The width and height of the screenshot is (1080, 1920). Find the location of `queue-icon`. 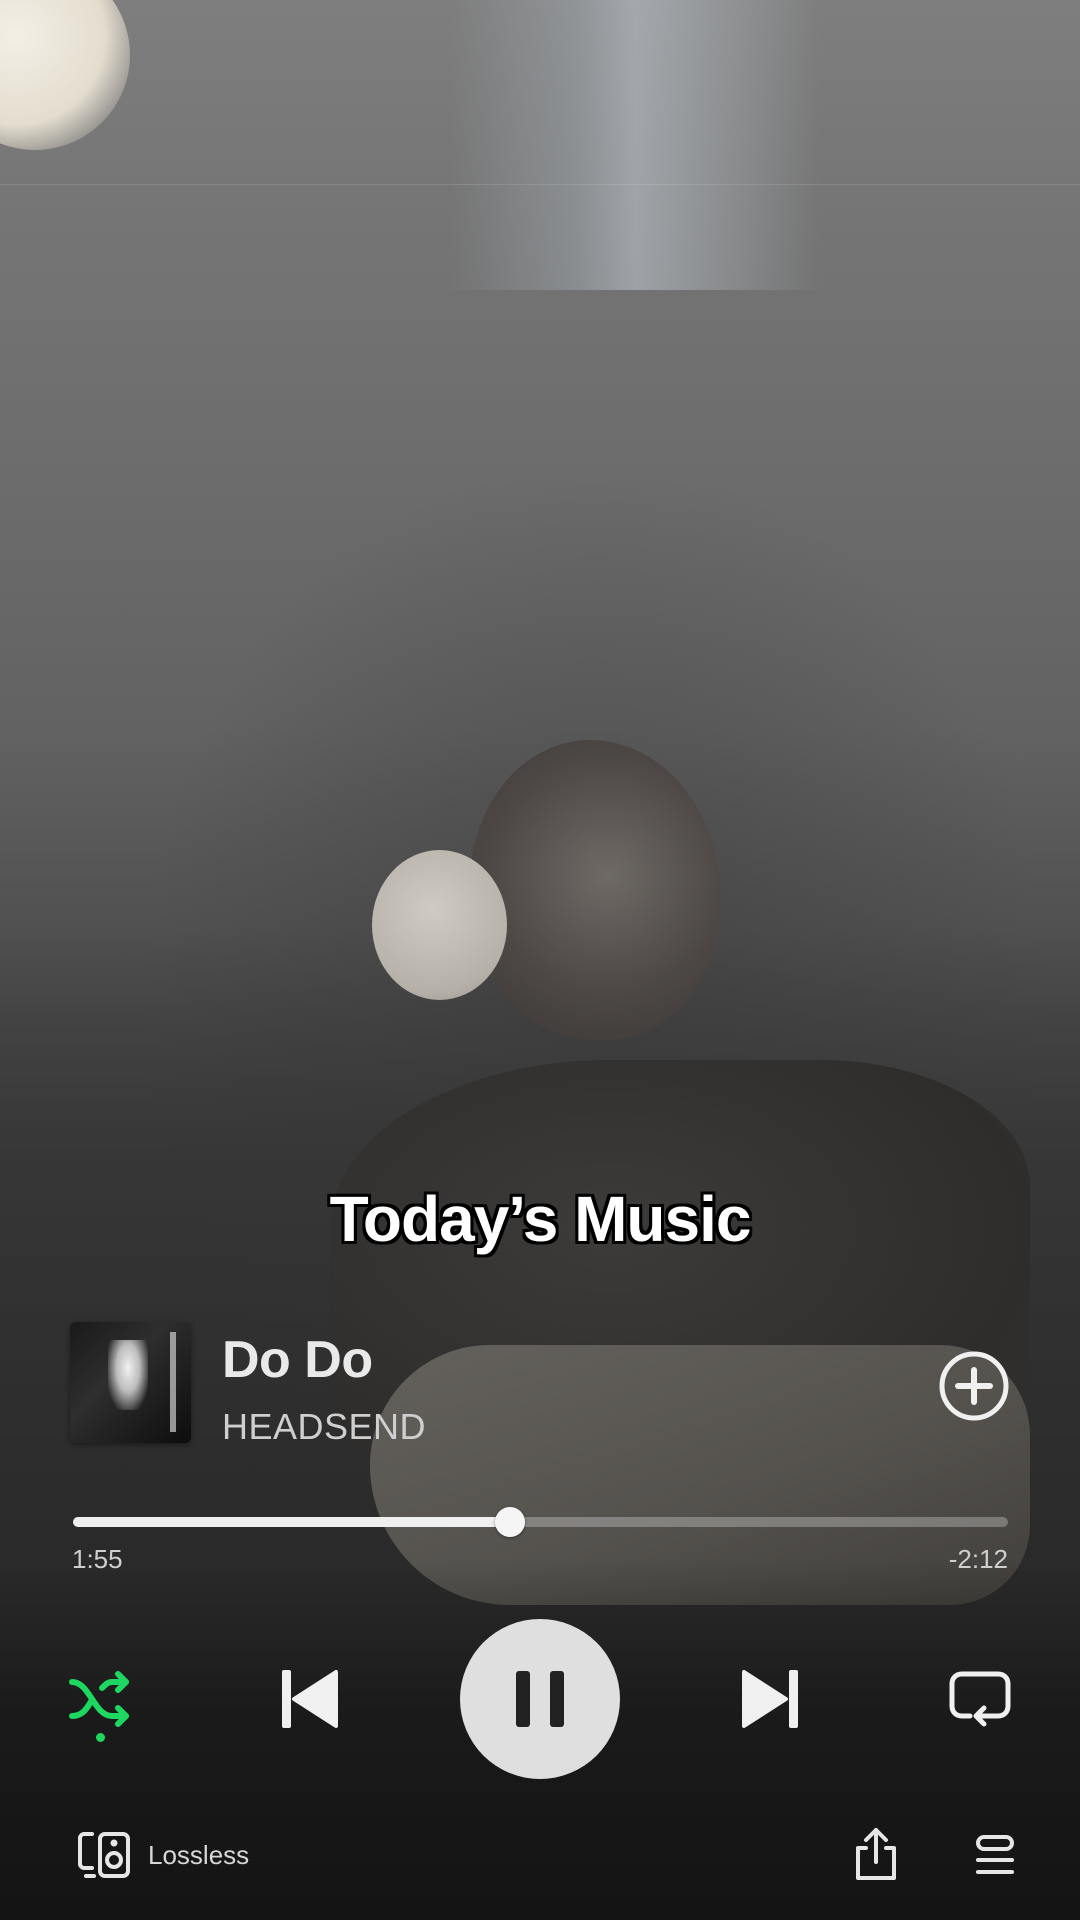

queue-icon is located at coordinates (995, 1854).